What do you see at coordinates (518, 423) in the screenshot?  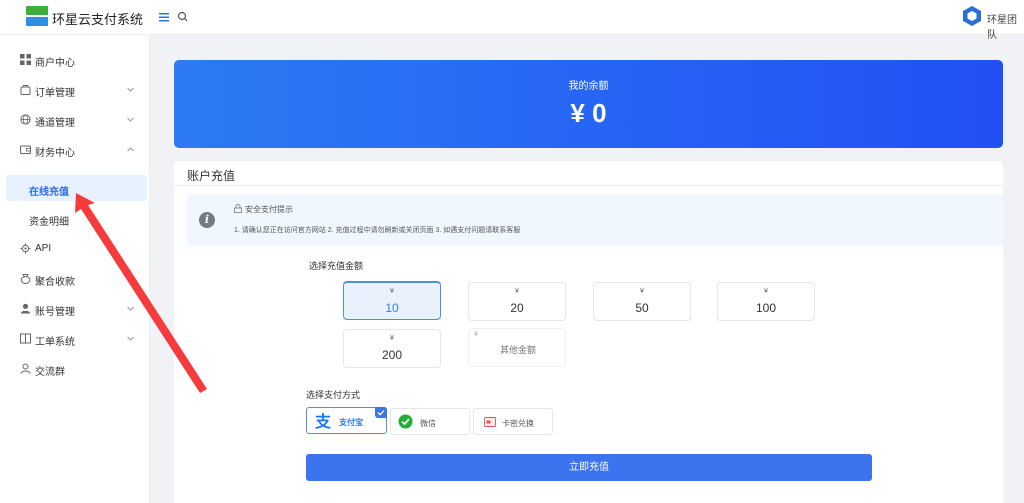 I see `pay-option-label: 卡密兑换` at bounding box center [518, 423].